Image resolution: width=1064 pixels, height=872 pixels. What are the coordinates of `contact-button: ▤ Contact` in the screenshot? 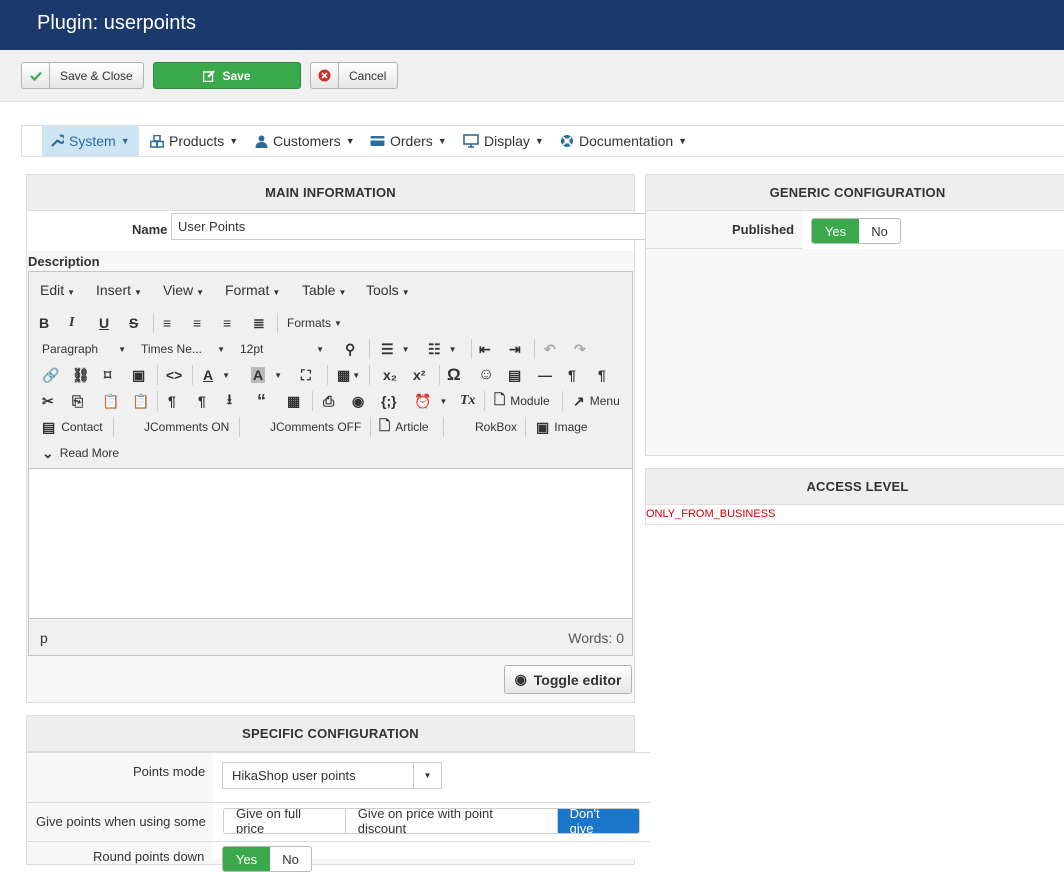 It's located at (72, 427).